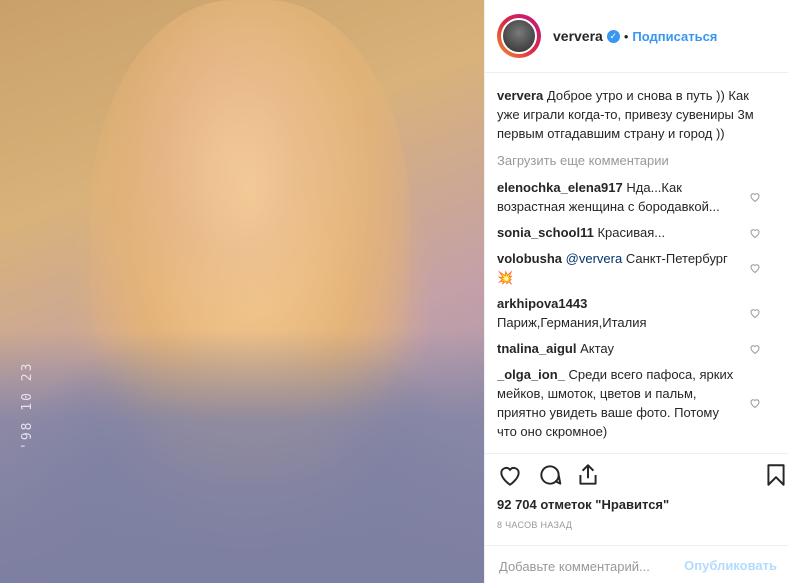 The width and height of the screenshot is (788, 584). What do you see at coordinates (674, 36) in the screenshot?
I see `follow-button: Подписаться` at bounding box center [674, 36].